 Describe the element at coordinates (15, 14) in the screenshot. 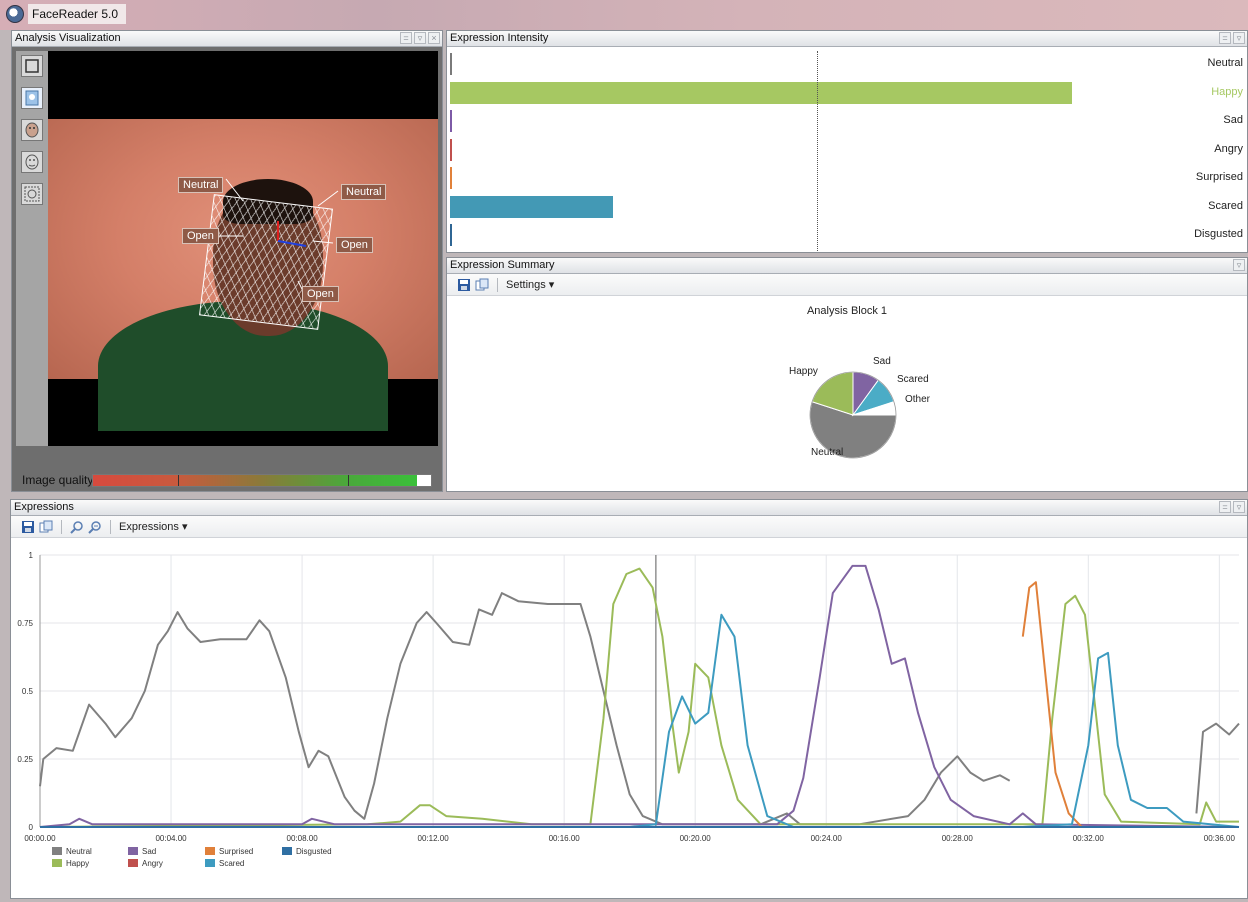

I see `app-logo-icon` at that location.